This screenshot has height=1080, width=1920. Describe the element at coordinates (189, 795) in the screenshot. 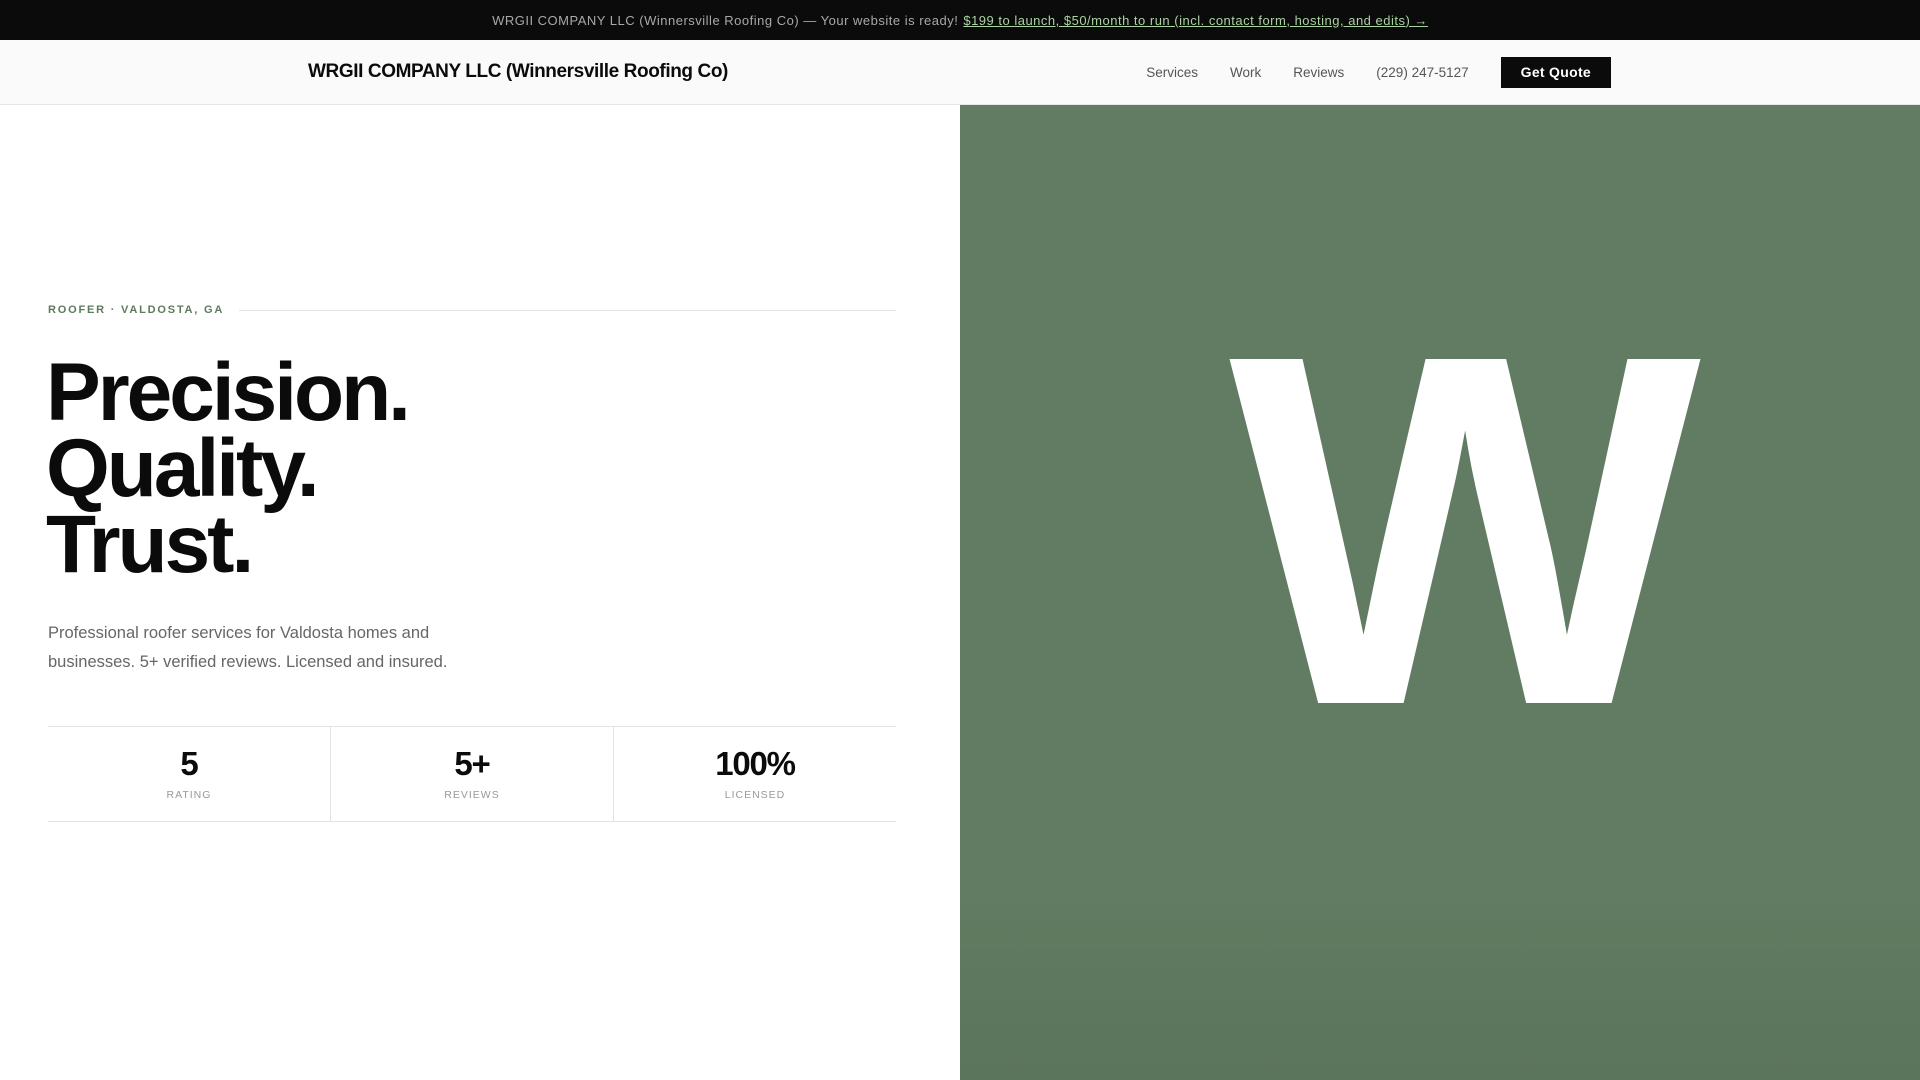

I see `stat-label: RATING` at that location.